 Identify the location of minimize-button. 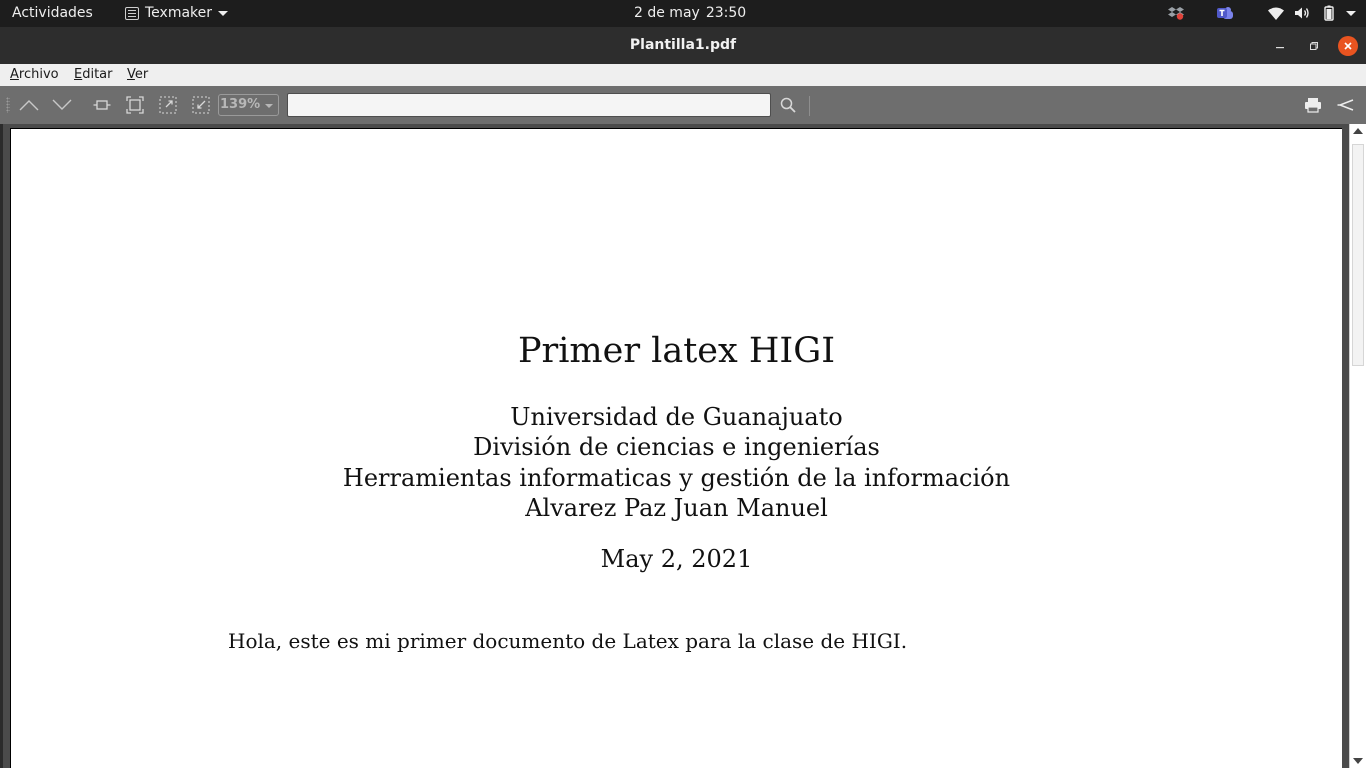
(1280, 46).